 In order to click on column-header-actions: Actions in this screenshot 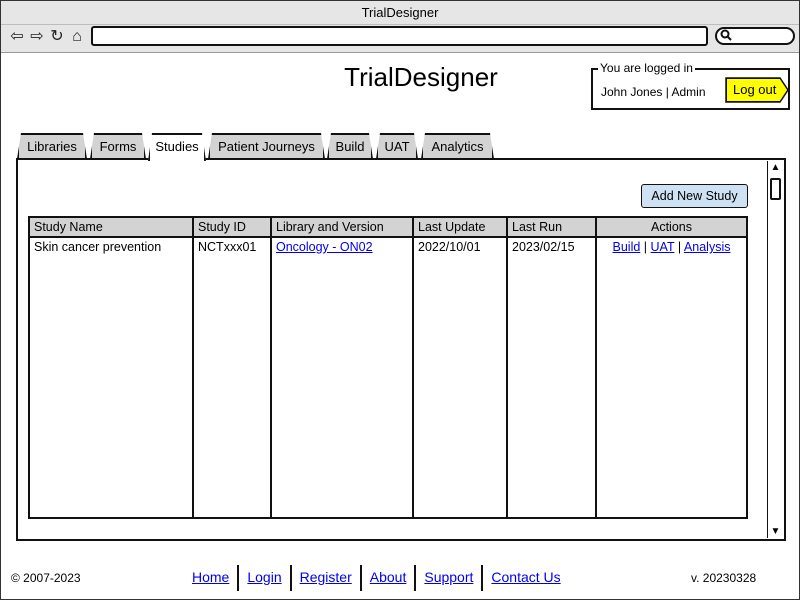, I will do `click(671, 227)`.